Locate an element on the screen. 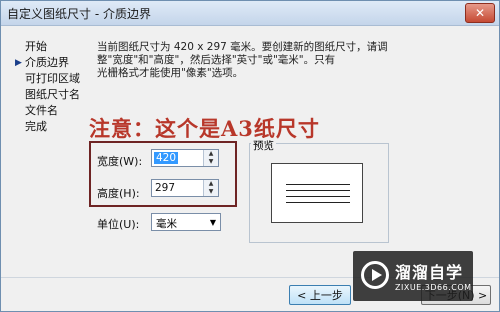 This screenshot has height=312, width=500. preview-page is located at coordinates (317, 193).